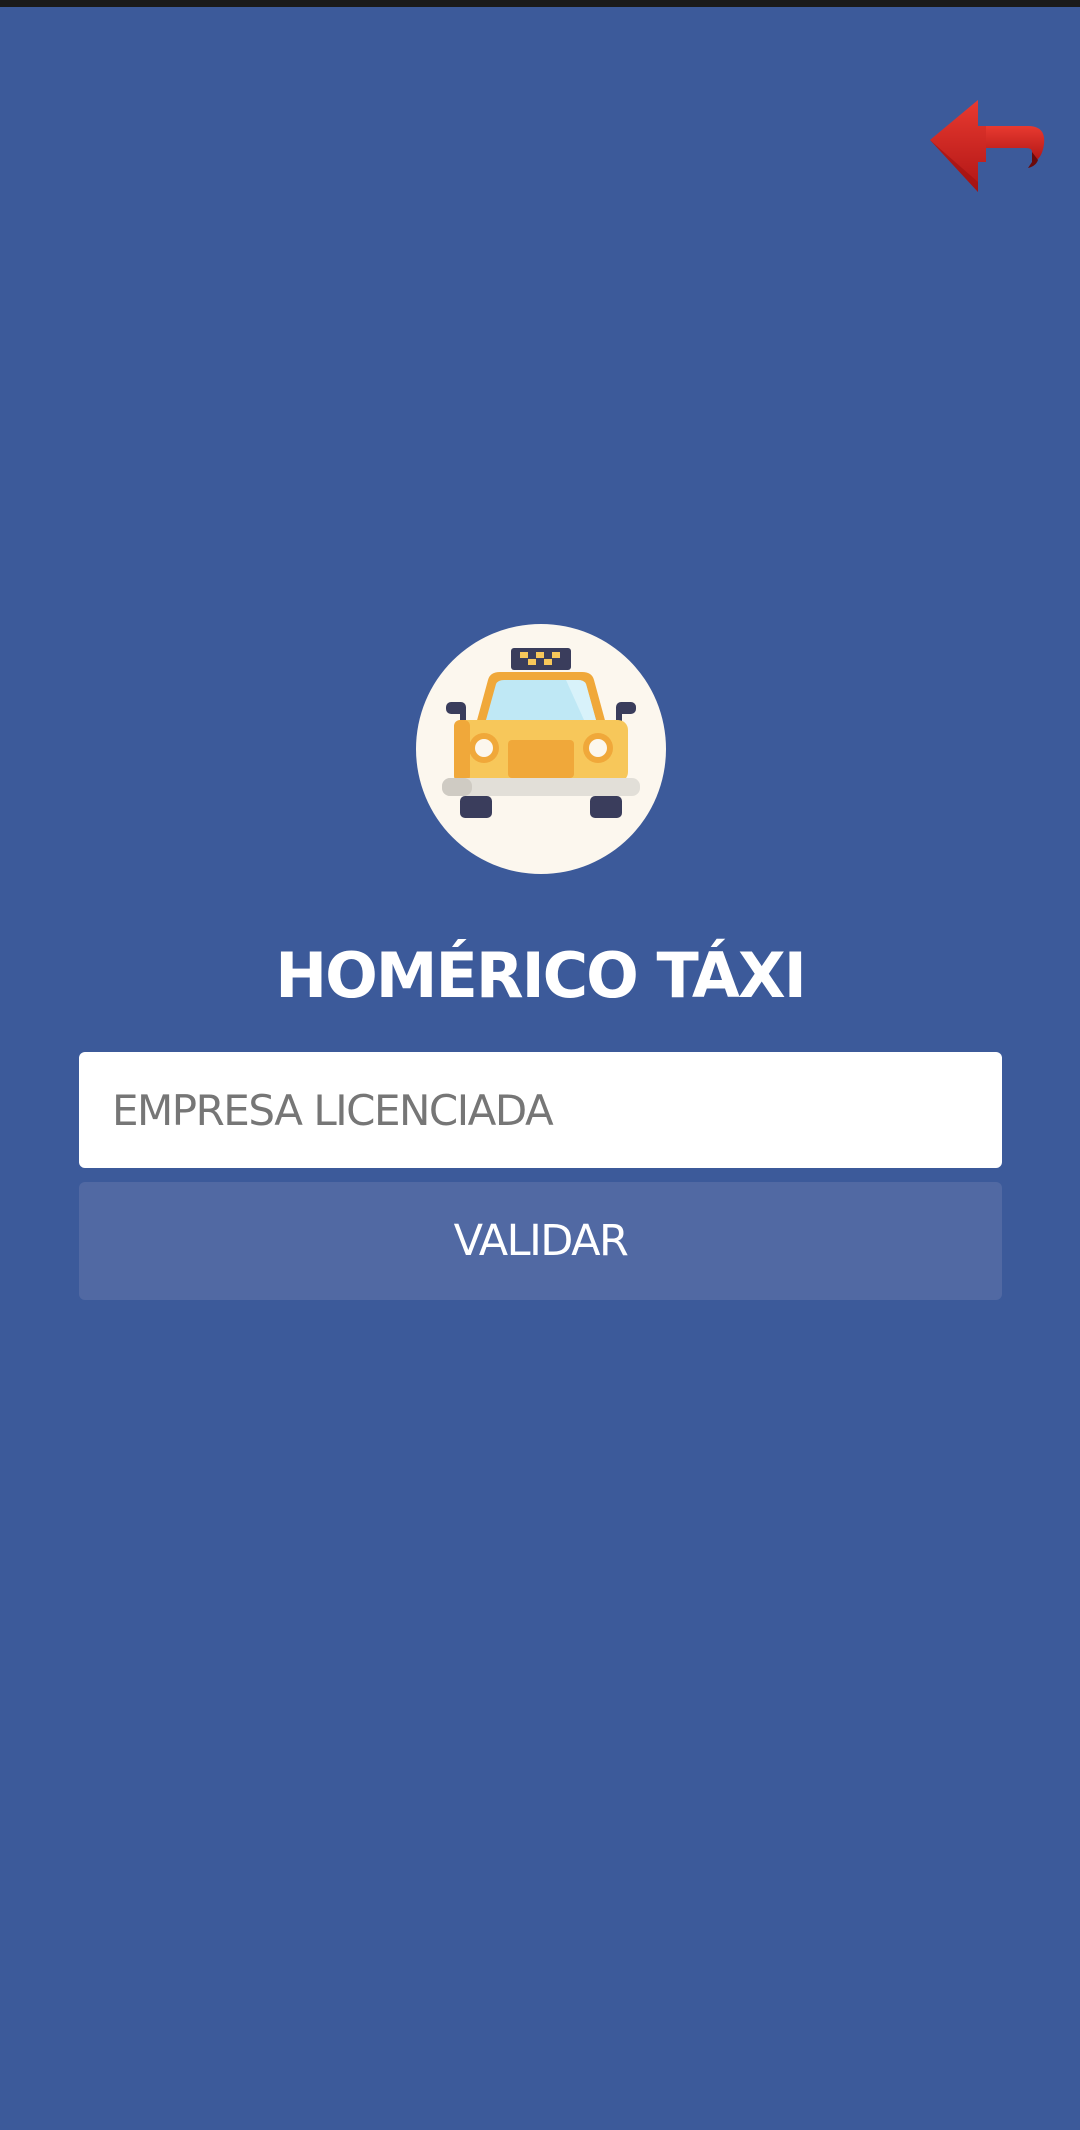  What do you see at coordinates (541, 733) in the screenshot?
I see `taxi-car-icon` at bounding box center [541, 733].